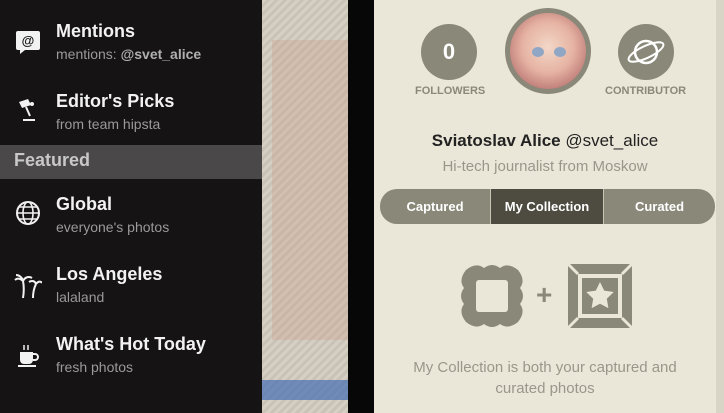 Image resolution: width=724 pixels, height=413 pixels. I want to click on palm-trees-icon, so click(28, 286).